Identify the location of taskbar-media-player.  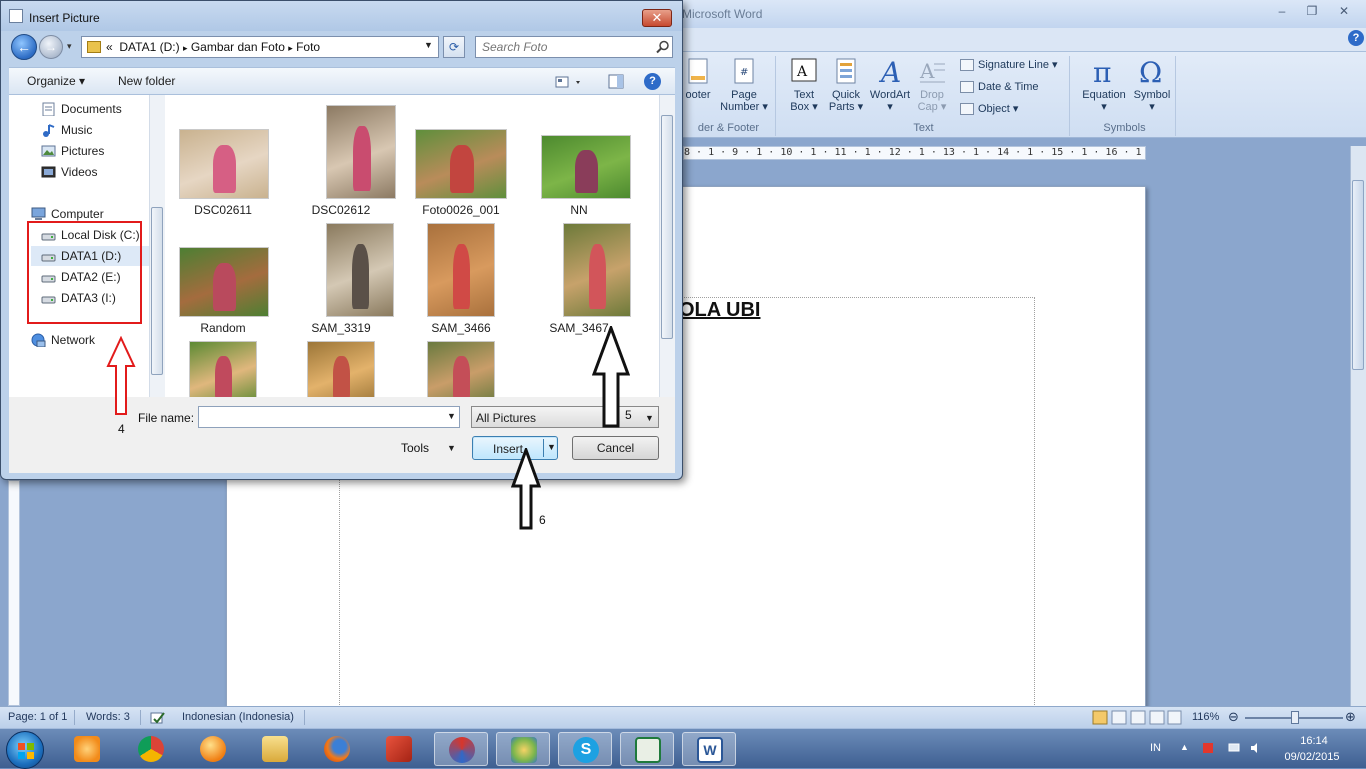
(87, 749).